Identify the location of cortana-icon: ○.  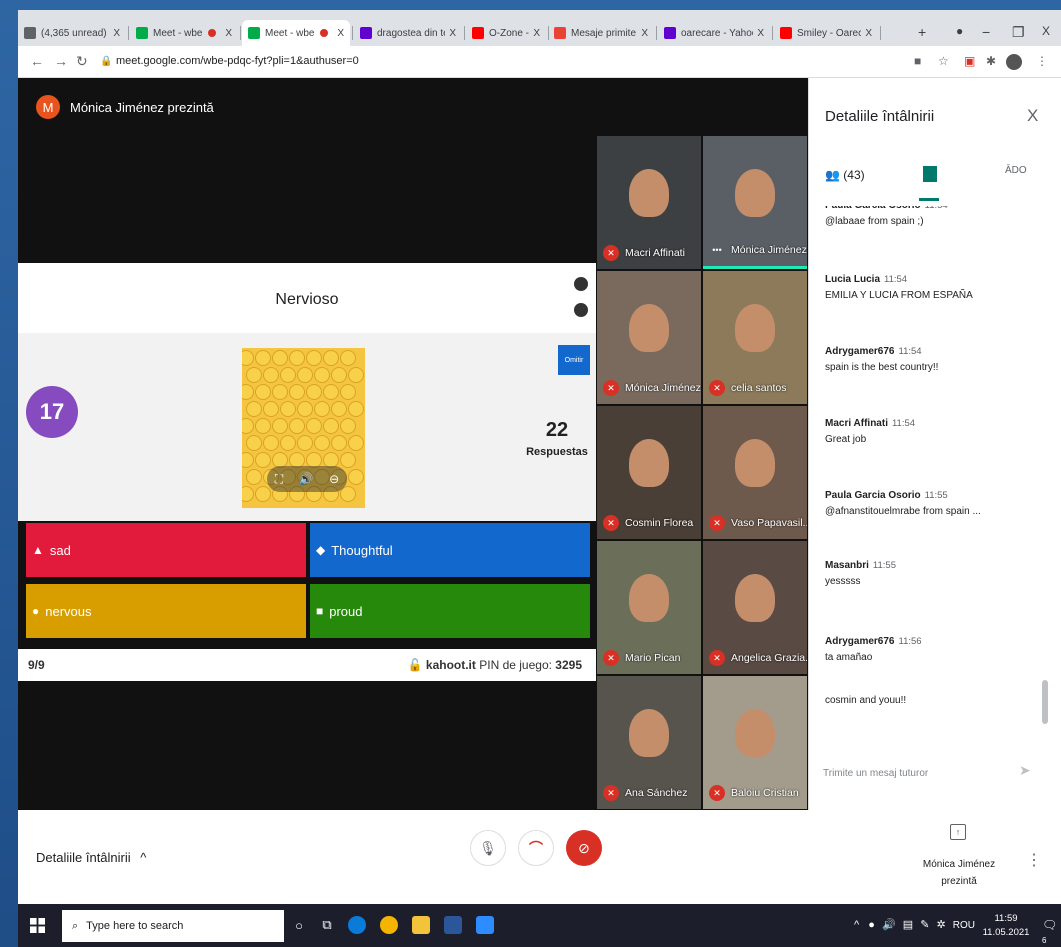
(299, 925).